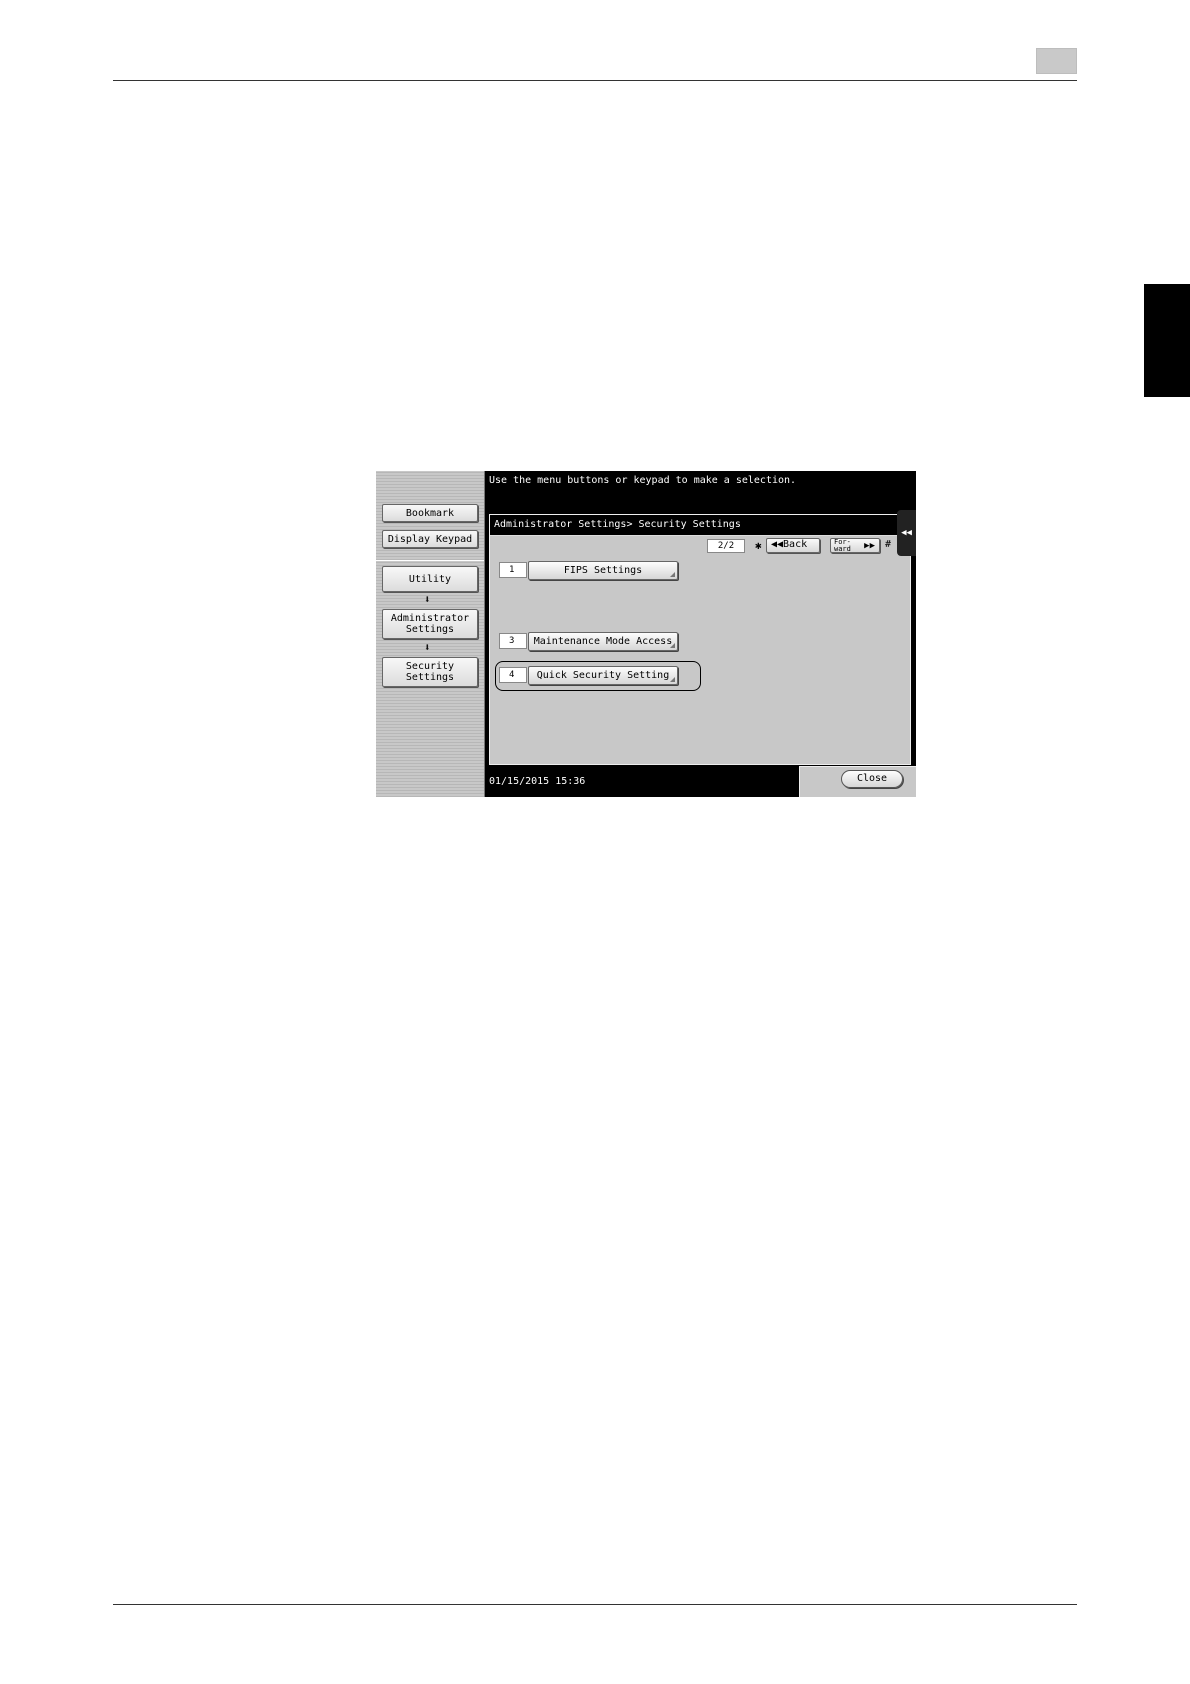 This screenshot has width=1190, height=1684. Describe the element at coordinates (869, 546) in the screenshot. I see `double-right-arrow-icon: ▶▶` at that location.